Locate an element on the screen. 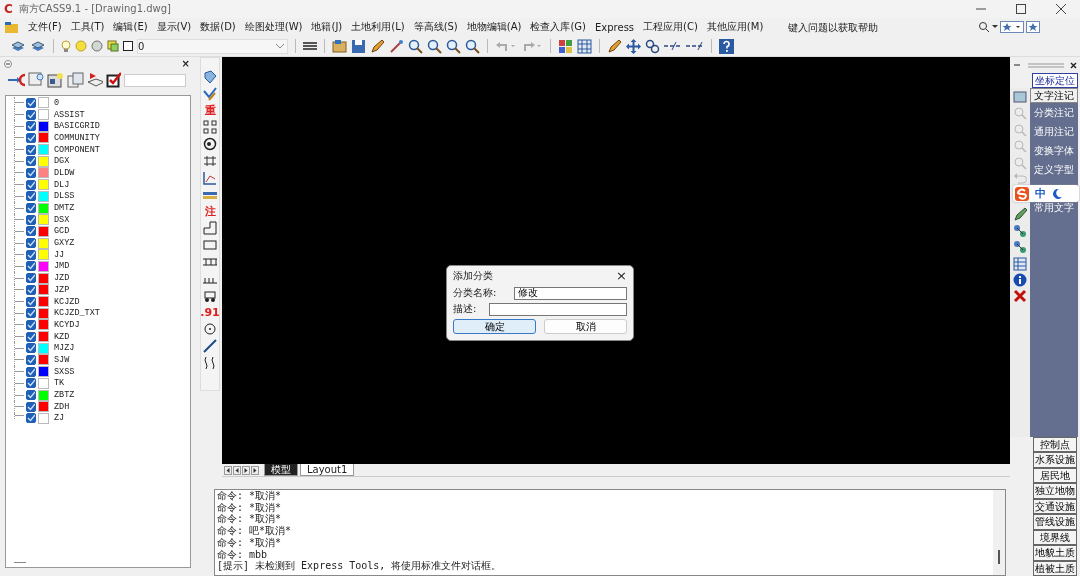 The height and width of the screenshot is (576, 1080). layer-name: DMTZ is located at coordinates (64, 208).